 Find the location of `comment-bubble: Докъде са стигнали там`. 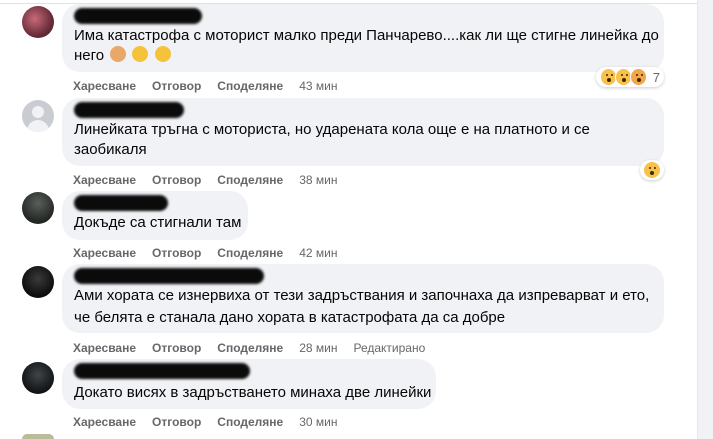

comment-bubble: Докъде са стигнали там is located at coordinates (155, 215).